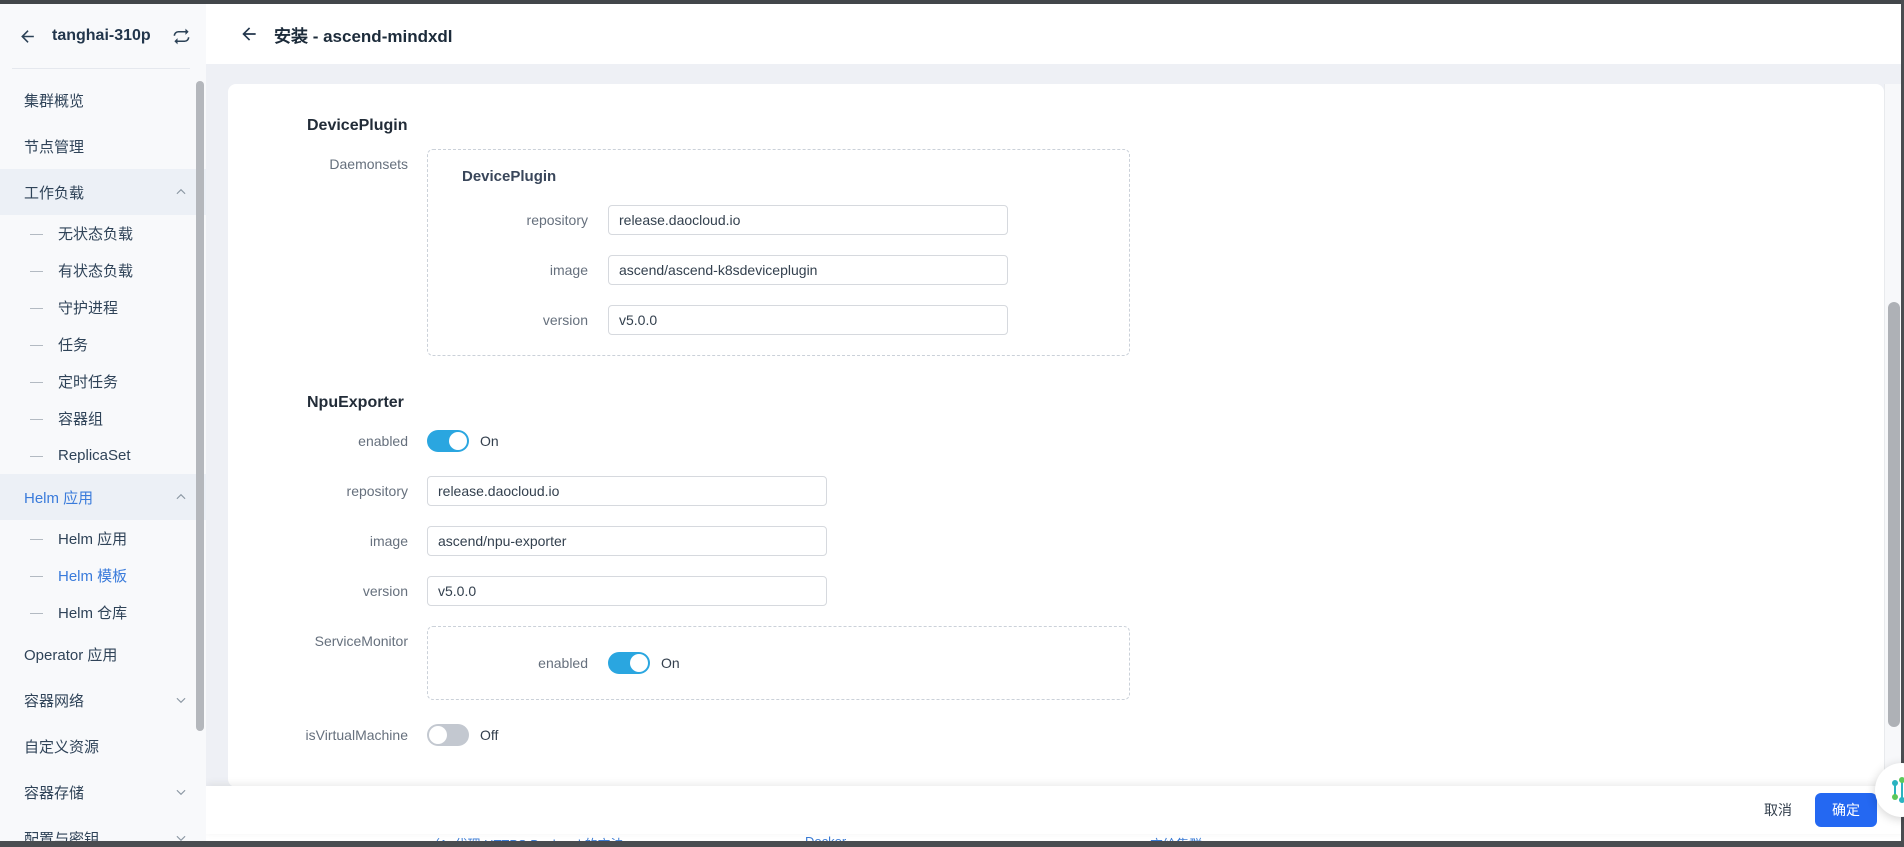 The image size is (1904, 847). I want to click on toggle-state-text: Off, so click(489, 735).